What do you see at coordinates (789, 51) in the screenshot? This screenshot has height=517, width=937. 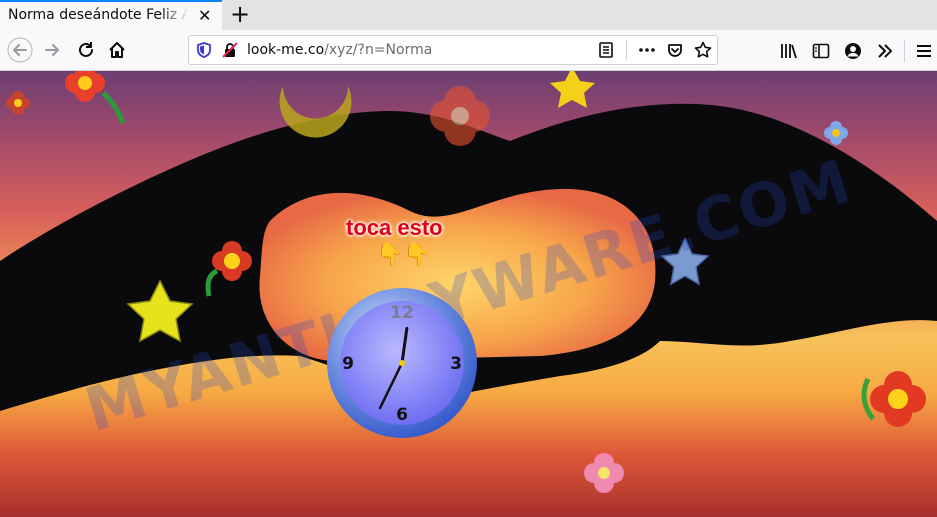 I see `library-icon` at bounding box center [789, 51].